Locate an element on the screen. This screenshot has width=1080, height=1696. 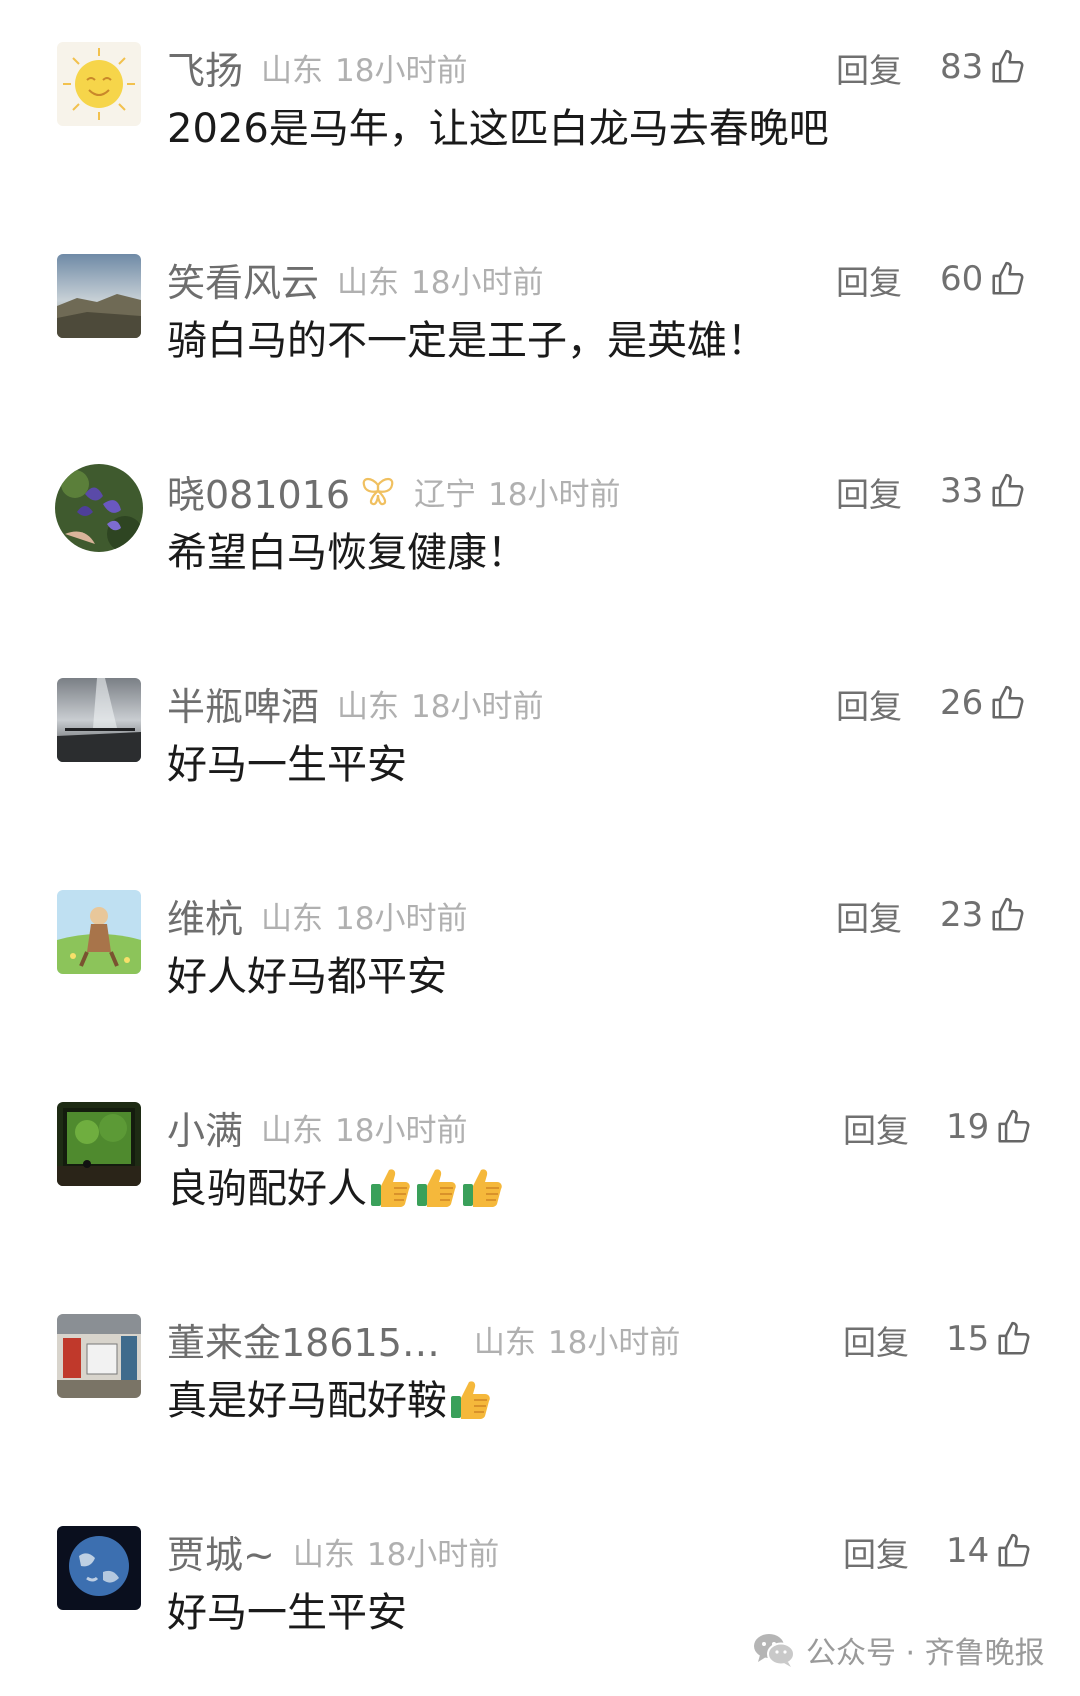
username: 笑看风云 is located at coordinates (243, 279).